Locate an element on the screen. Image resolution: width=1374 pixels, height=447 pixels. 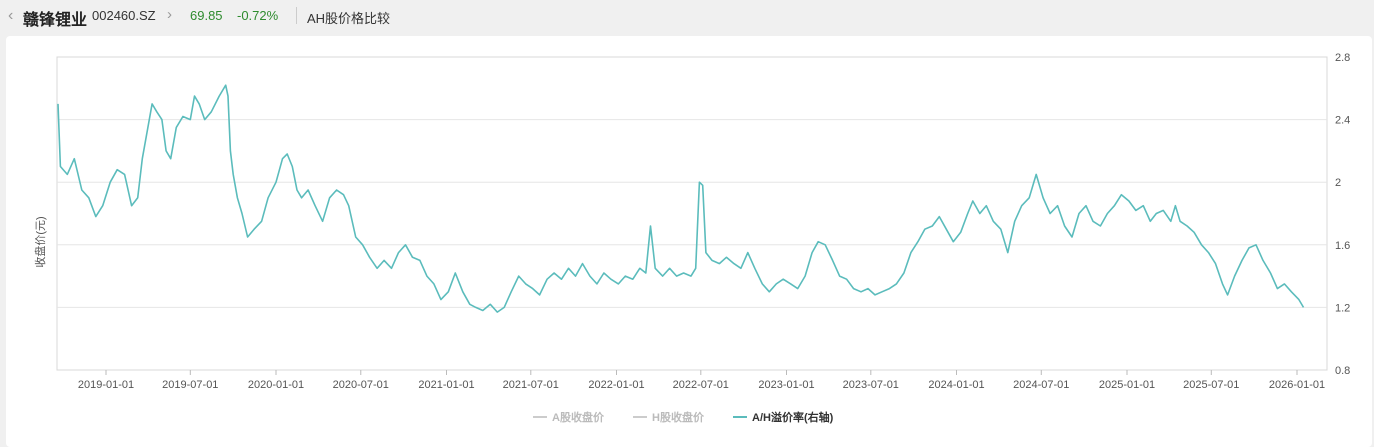
x-tick-label: 2019-01-01 is located at coordinates (106, 385).